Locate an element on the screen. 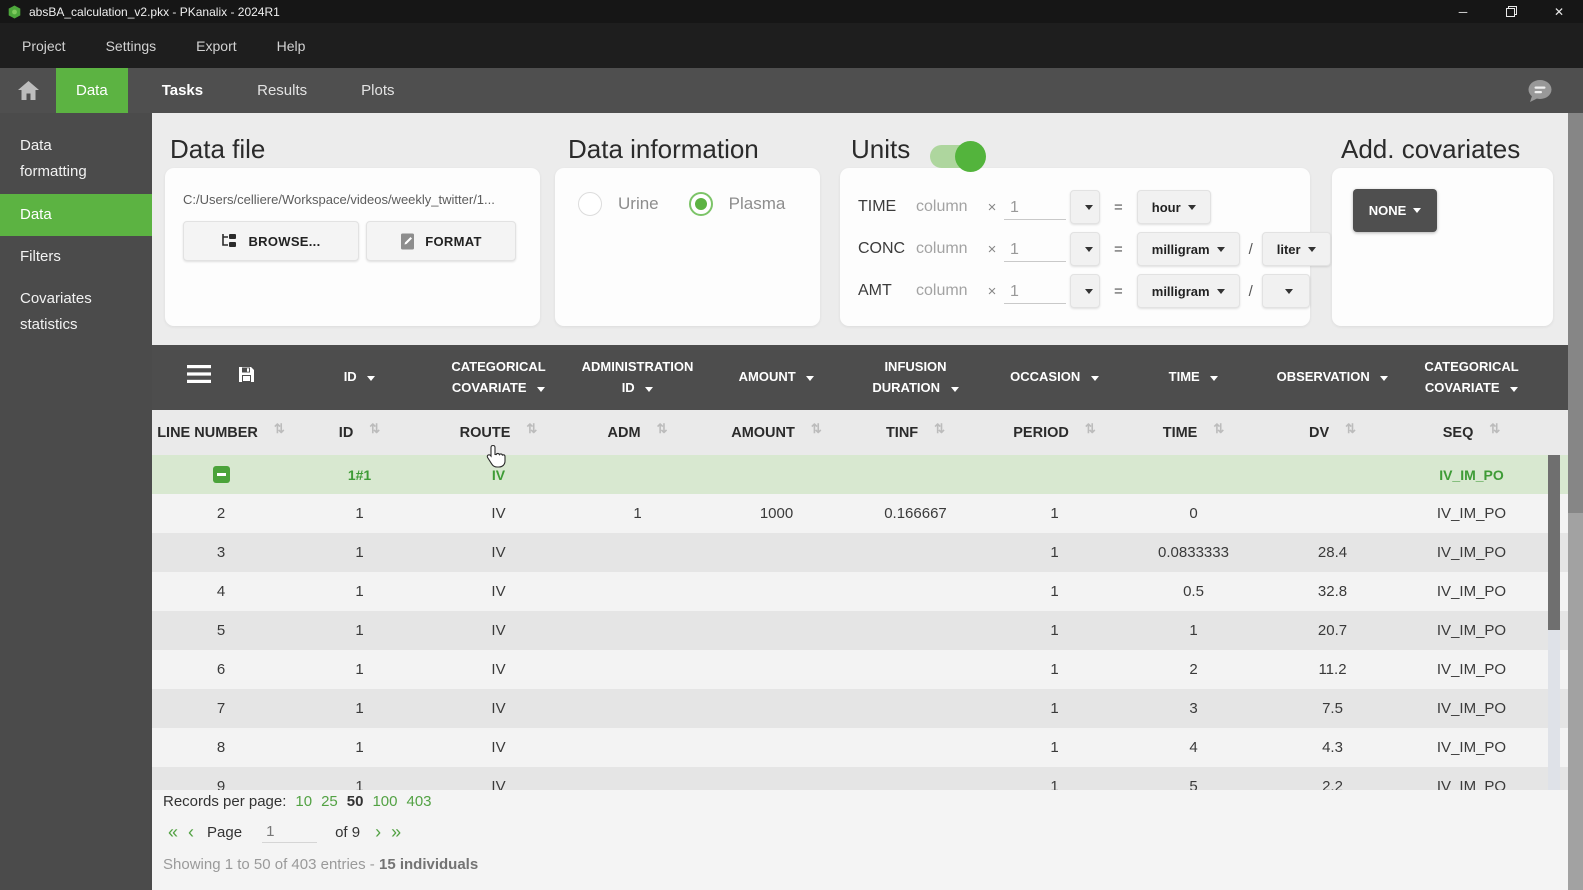 Image resolution: width=1583 pixels, height=890 pixels. close-button: ✕ is located at coordinates (1559, 11).